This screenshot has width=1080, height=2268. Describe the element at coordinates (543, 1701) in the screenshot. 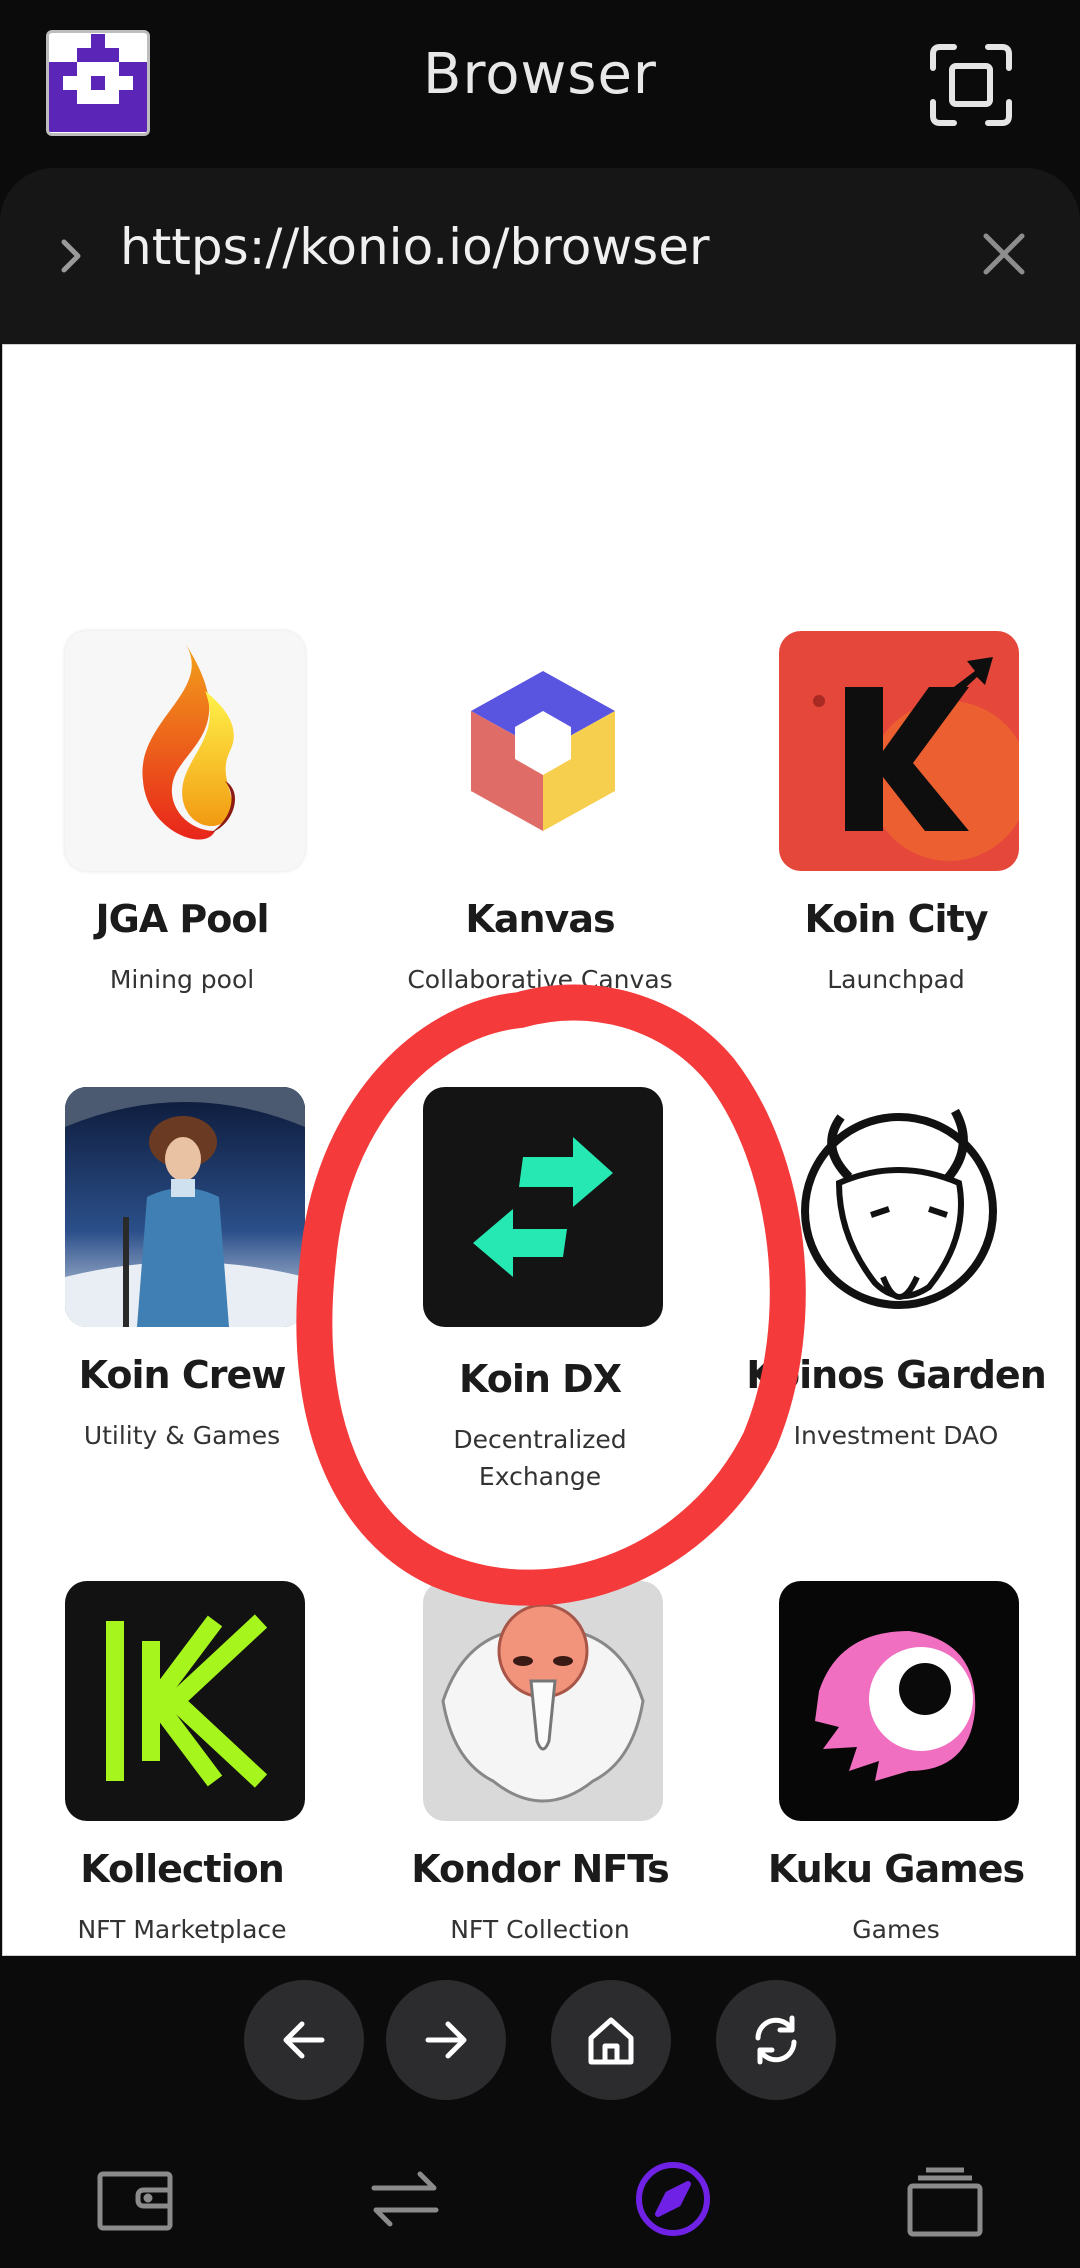

I see `condor-icon` at that location.